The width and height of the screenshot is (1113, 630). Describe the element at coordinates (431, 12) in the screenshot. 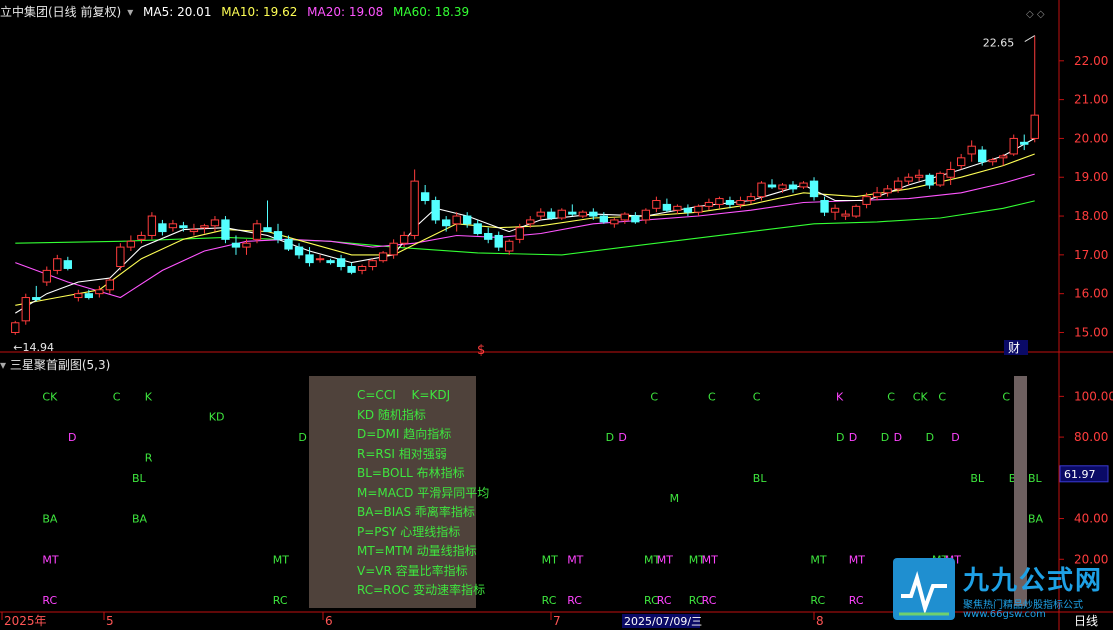

I see `ma60-label: MA60: 18.39` at that location.